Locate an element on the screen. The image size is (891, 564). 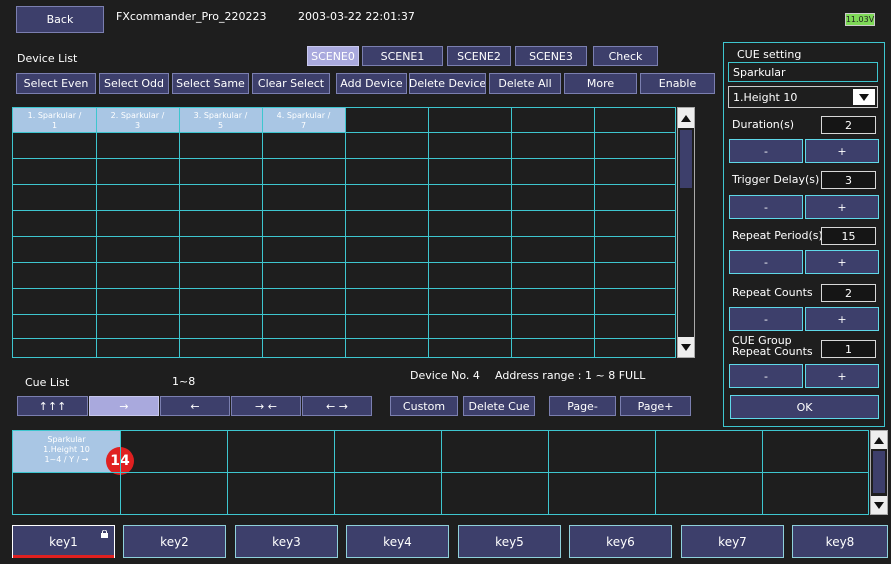
key2-label: key2 is located at coordinates (174, 541).